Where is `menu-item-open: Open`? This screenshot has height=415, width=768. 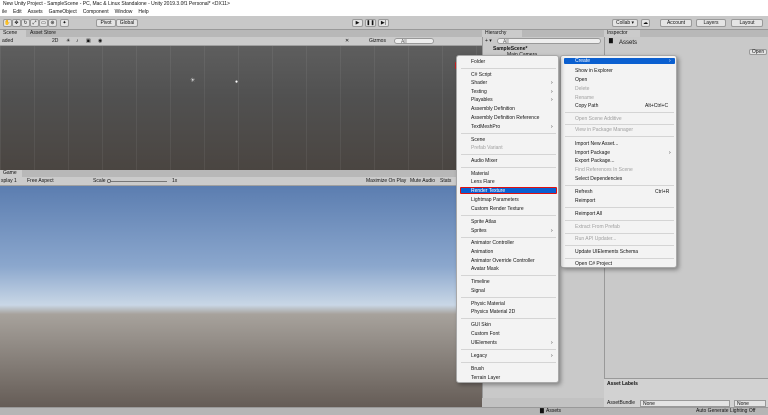
menu-item-open: Open is located at coordinates (581, 80).